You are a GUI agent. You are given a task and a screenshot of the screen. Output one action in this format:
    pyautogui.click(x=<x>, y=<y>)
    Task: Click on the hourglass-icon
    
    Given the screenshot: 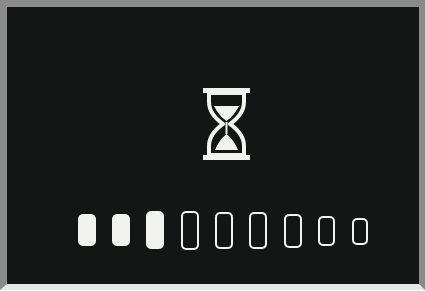 What is the action you would take?
    pyautogui.click(x=226, y=124)
    